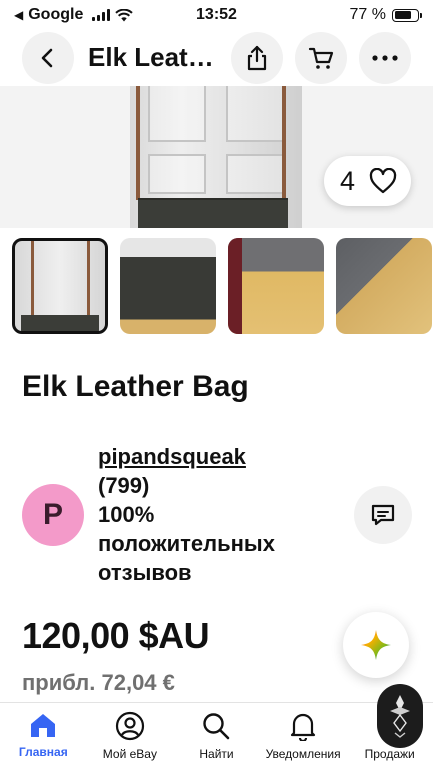 This screenshot has width=433, height=768. I want to click on status-bar: ◀ Google 13:52 77 %, so click(216, 15).